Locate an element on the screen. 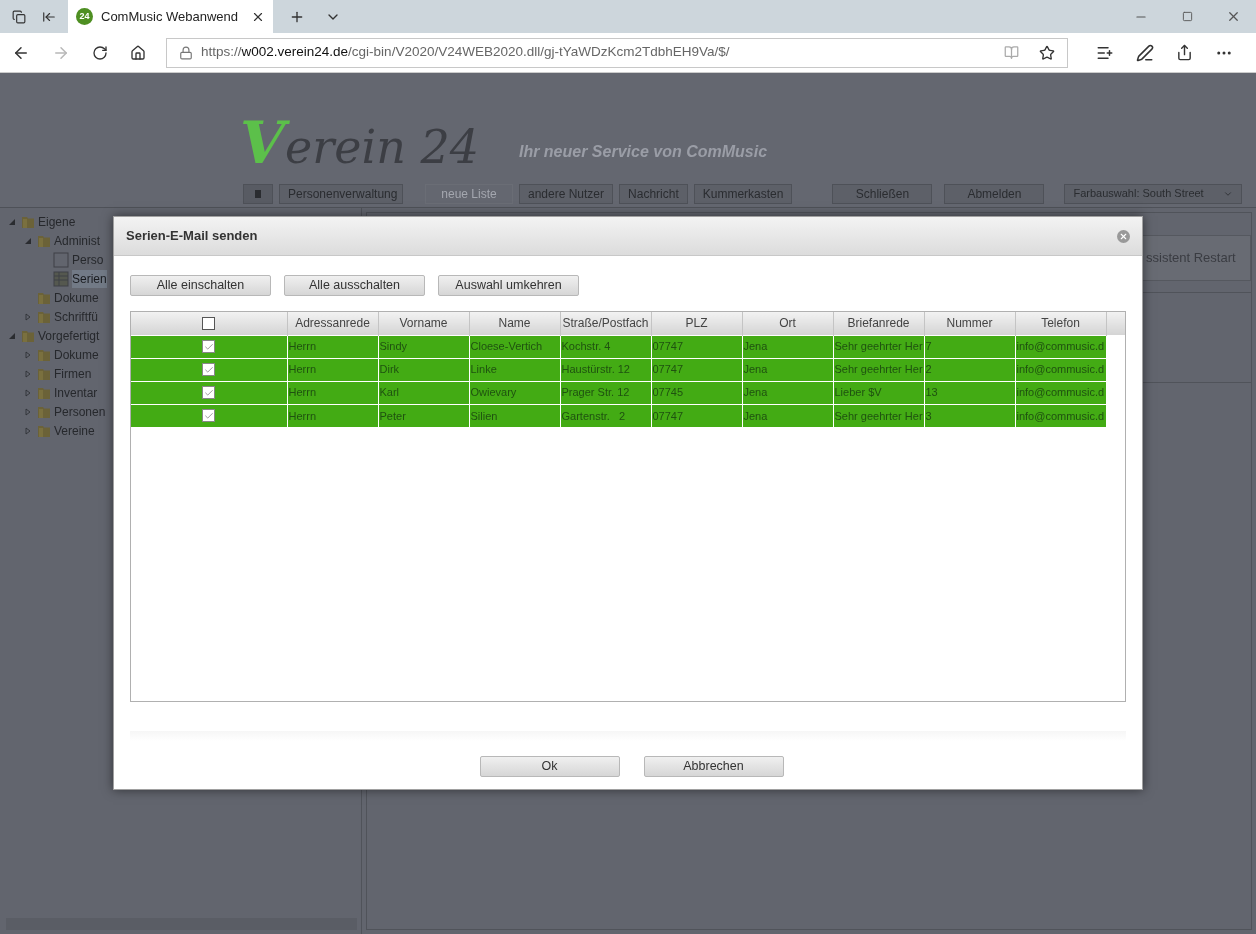  document-icon is located at coordinates (61, 259).